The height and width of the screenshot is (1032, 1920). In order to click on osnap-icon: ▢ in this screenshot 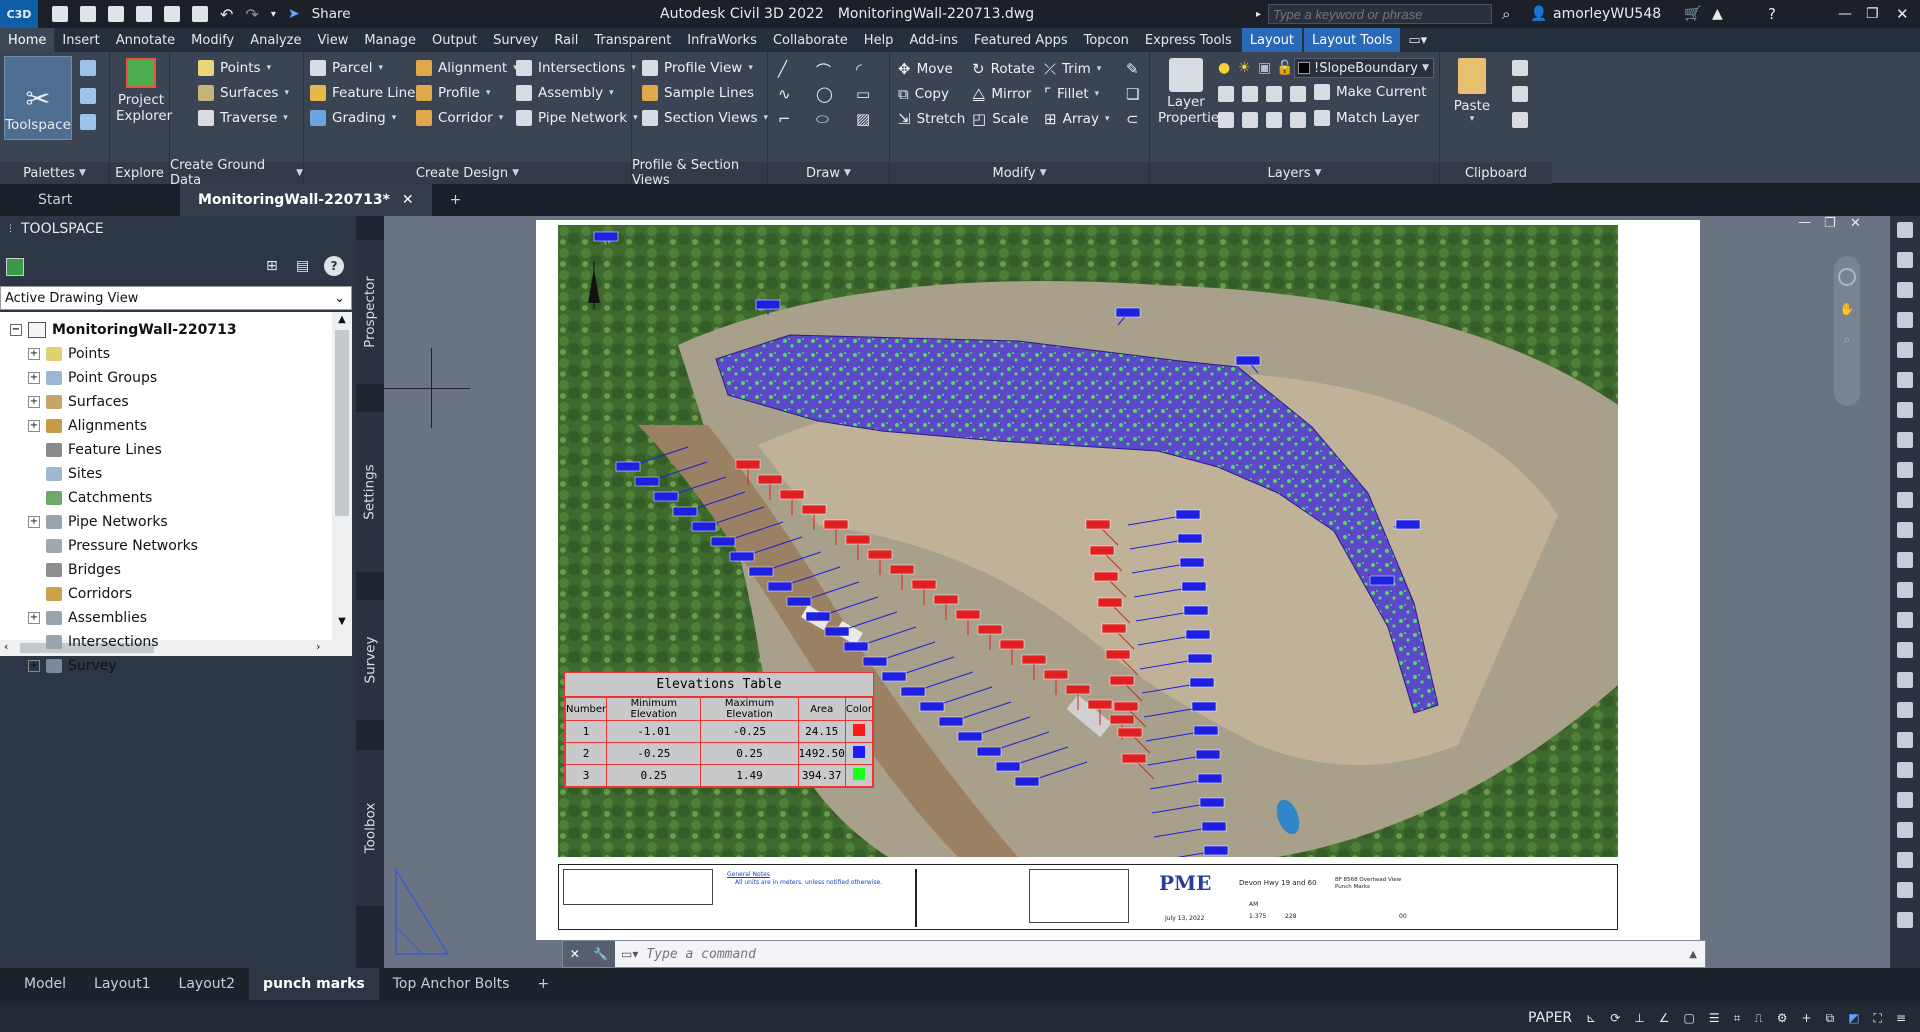, I will do `click(1689, 1018)`.